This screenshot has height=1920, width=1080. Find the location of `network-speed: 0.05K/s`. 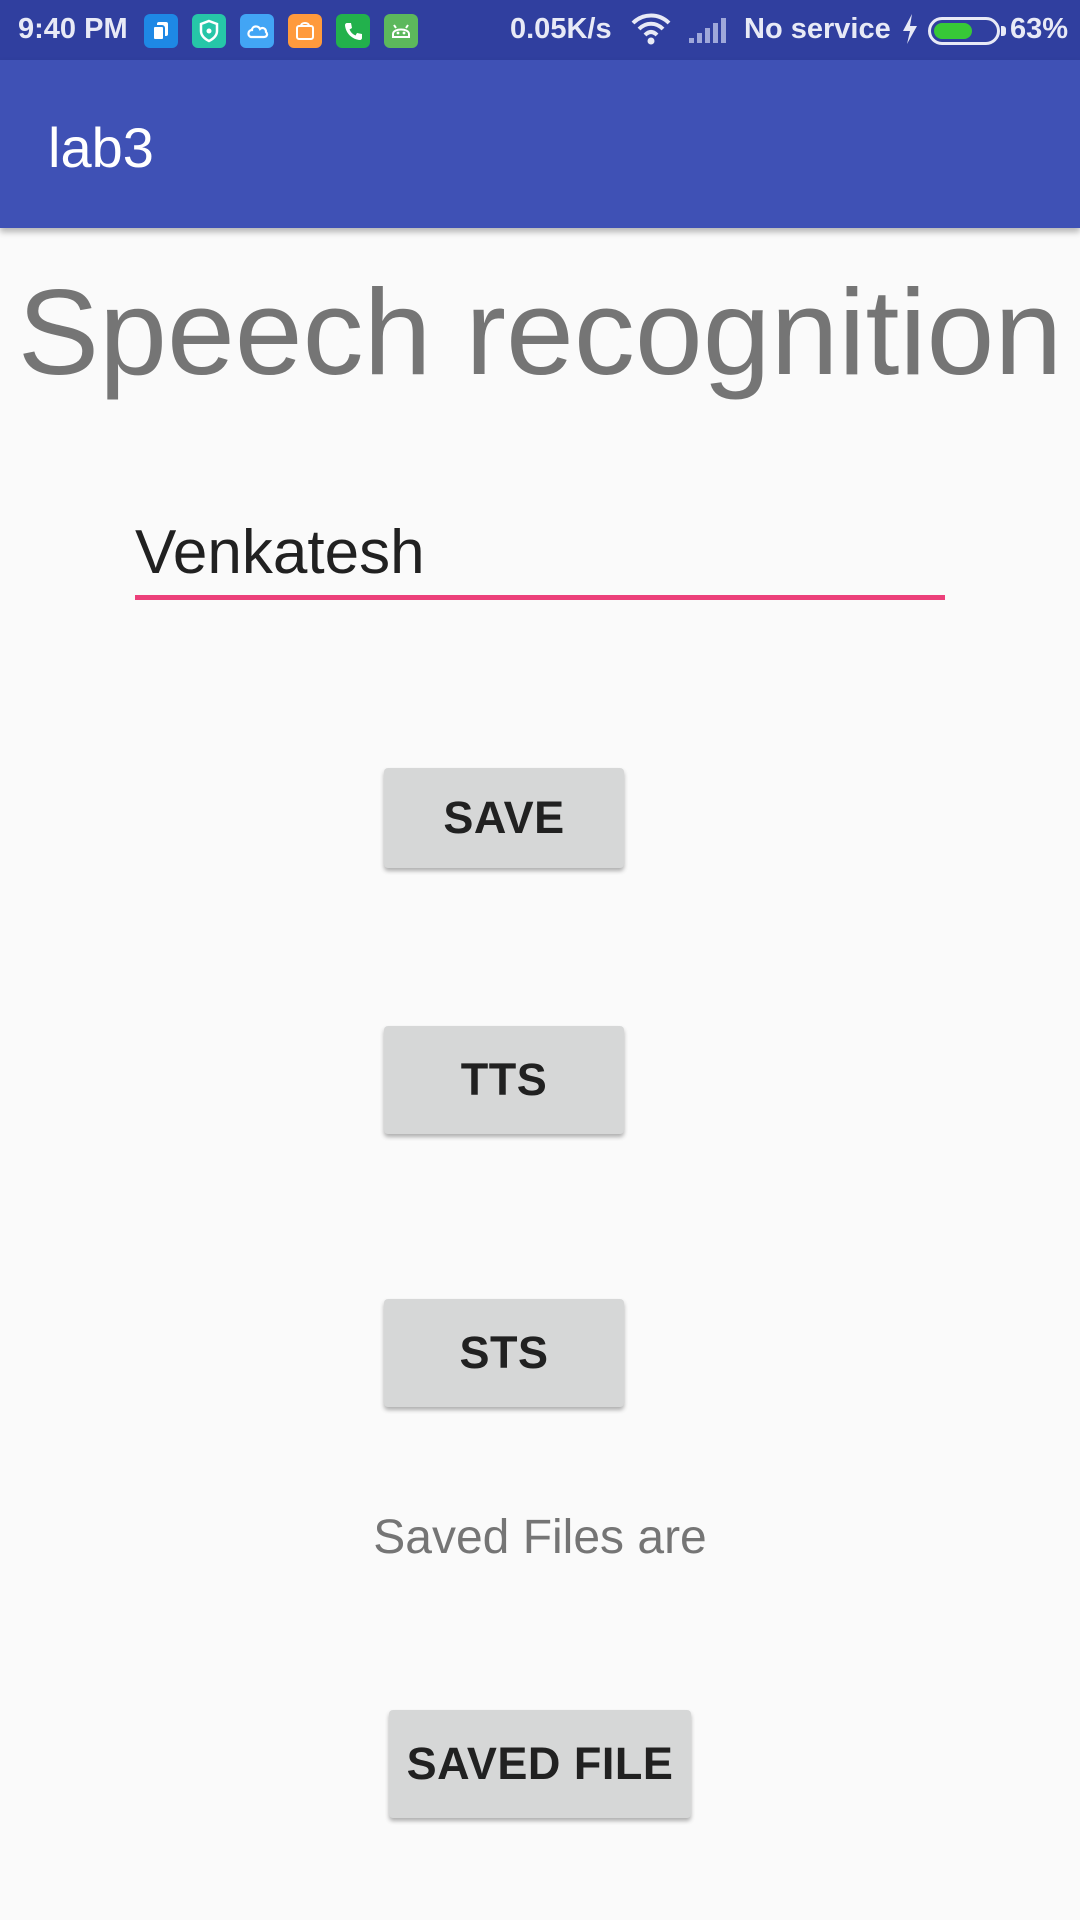

network-speed: 0.05K/s is located at coordinates (561, 29).